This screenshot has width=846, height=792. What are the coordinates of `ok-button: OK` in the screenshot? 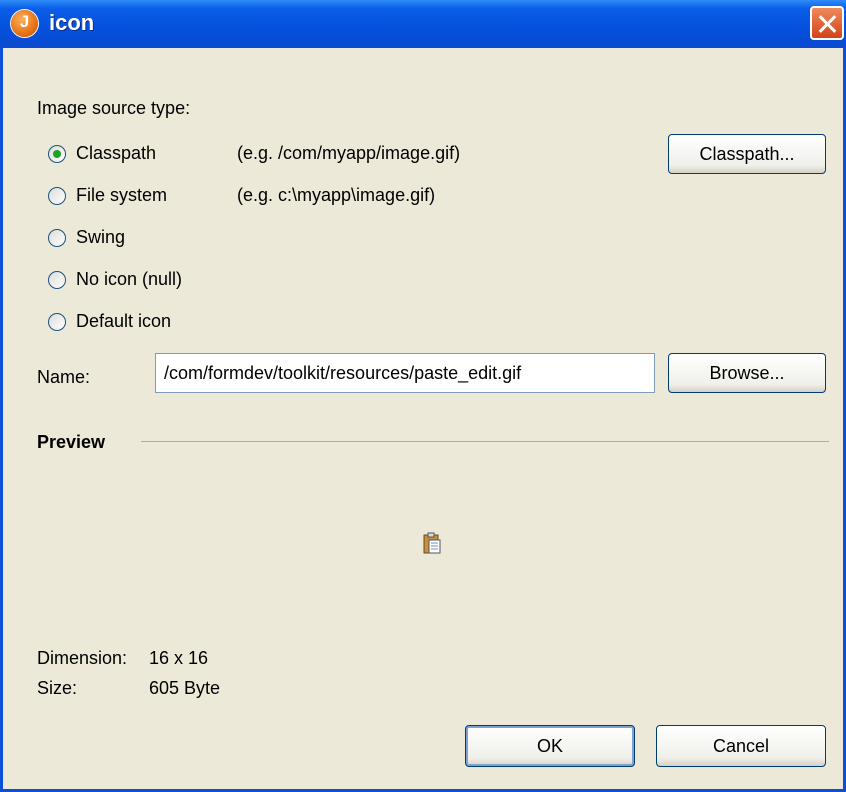 It's located at (550, 746).